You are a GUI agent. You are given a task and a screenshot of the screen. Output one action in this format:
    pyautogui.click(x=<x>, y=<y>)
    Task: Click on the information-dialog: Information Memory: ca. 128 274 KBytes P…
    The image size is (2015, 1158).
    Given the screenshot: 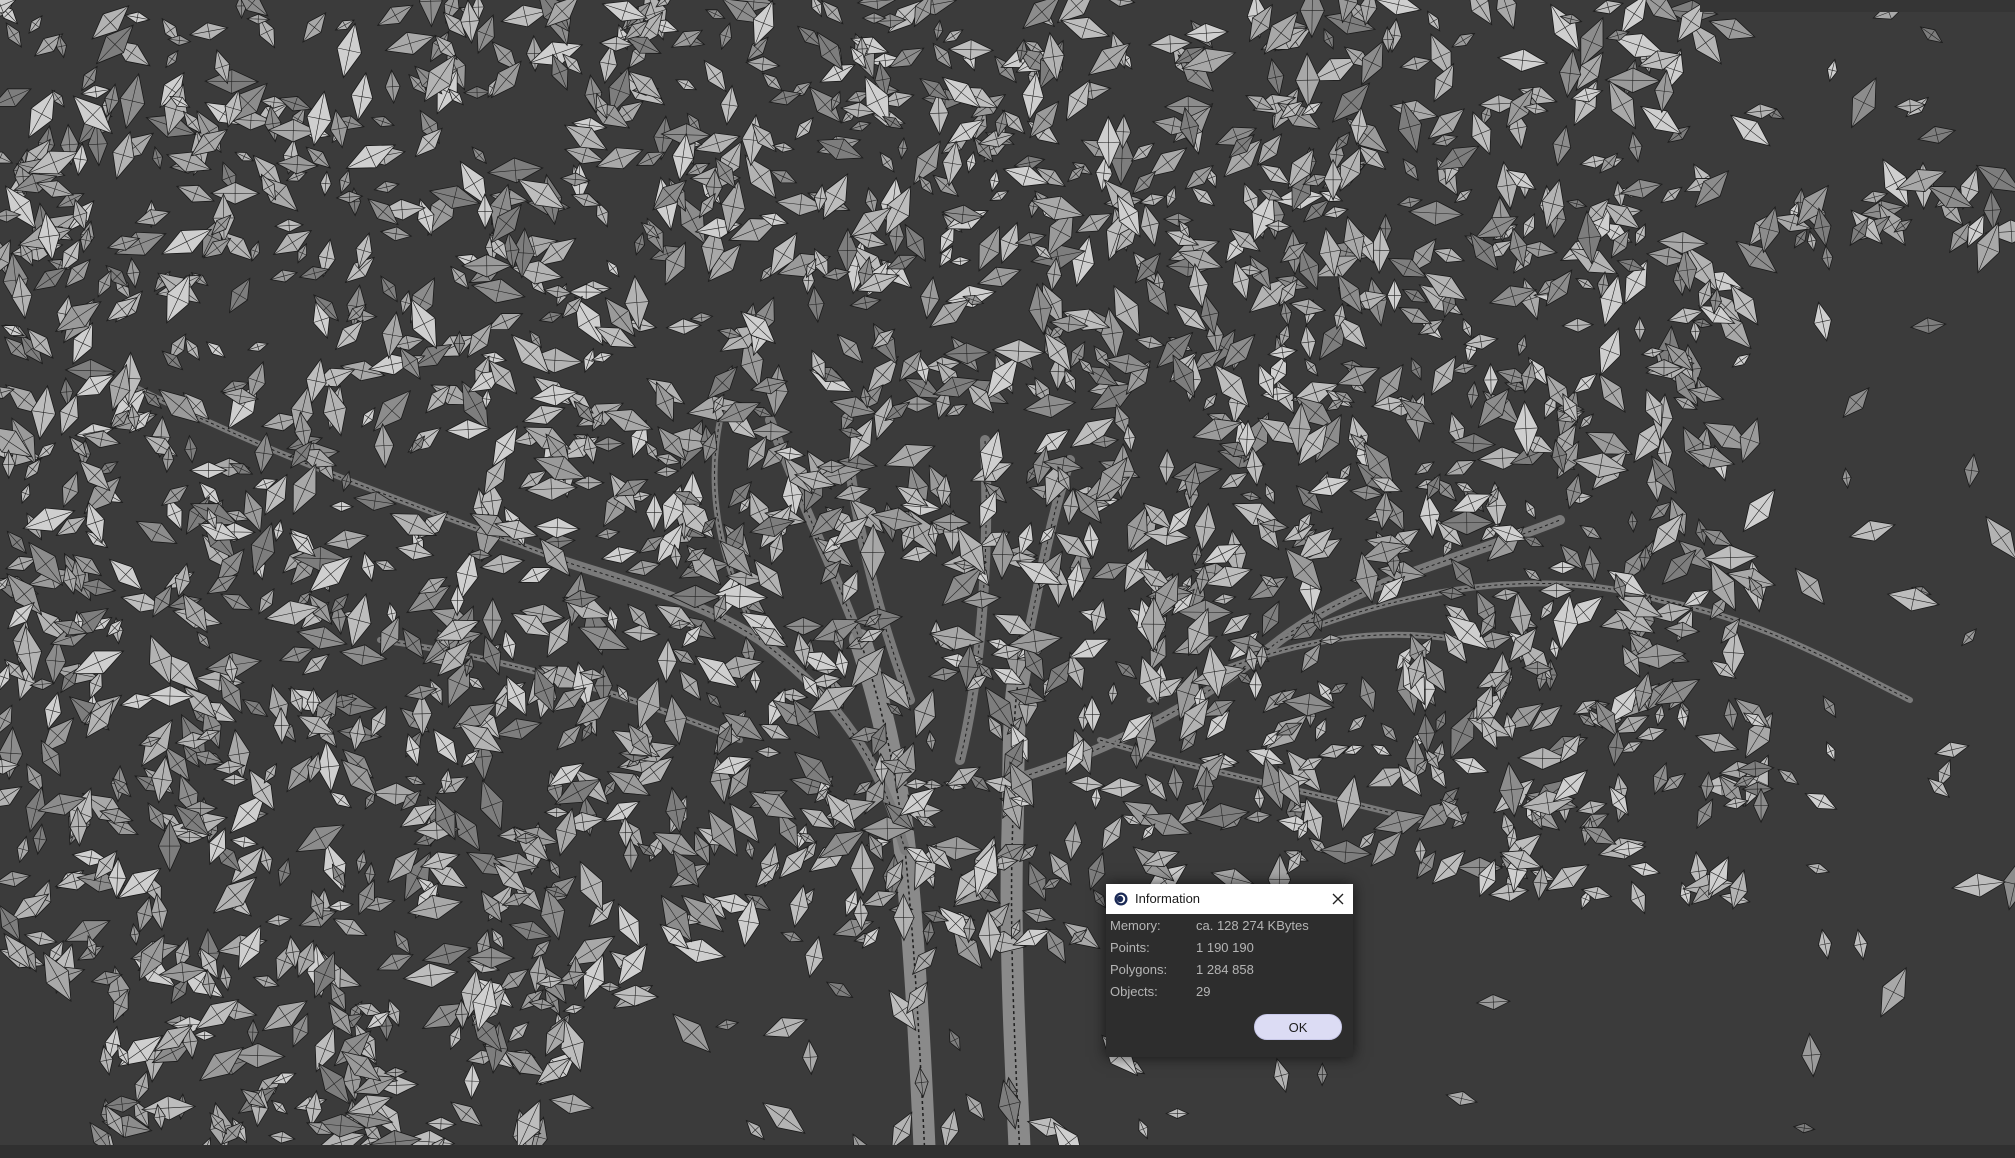 What is the action you would take?
    pyautogui.click(x=1229, y=970)
    